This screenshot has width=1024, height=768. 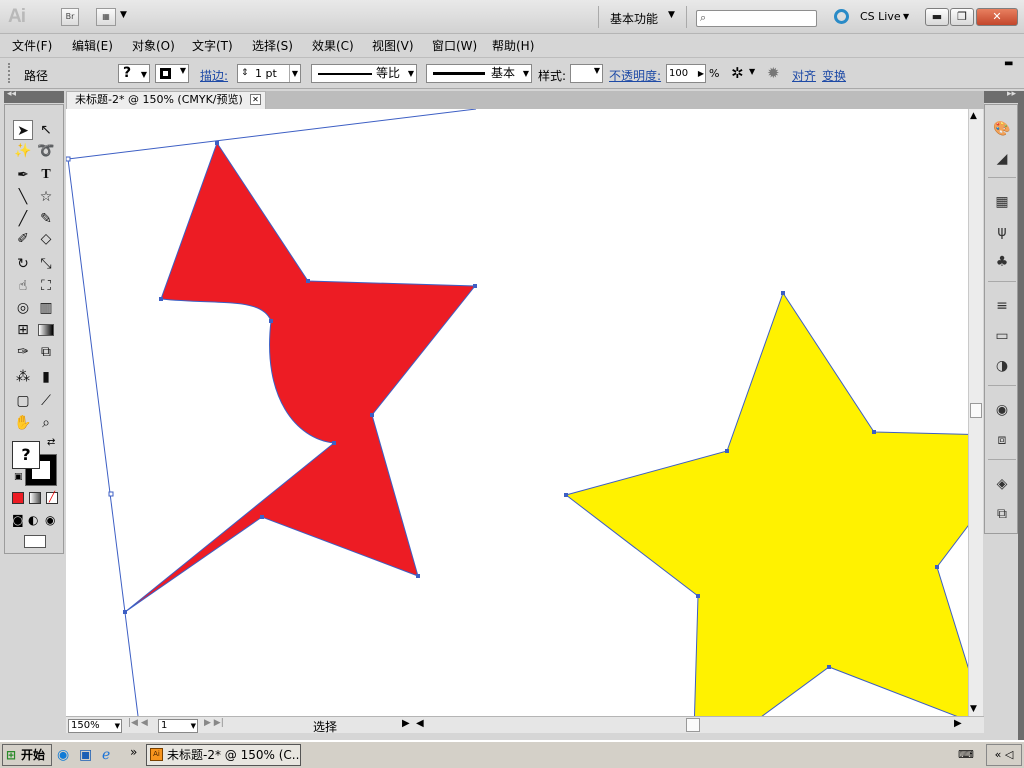 What do you see at coordinates (880, 16) in the screenshot?
I see `cs-live-button: CS Live` at bounding box center [880, 16].